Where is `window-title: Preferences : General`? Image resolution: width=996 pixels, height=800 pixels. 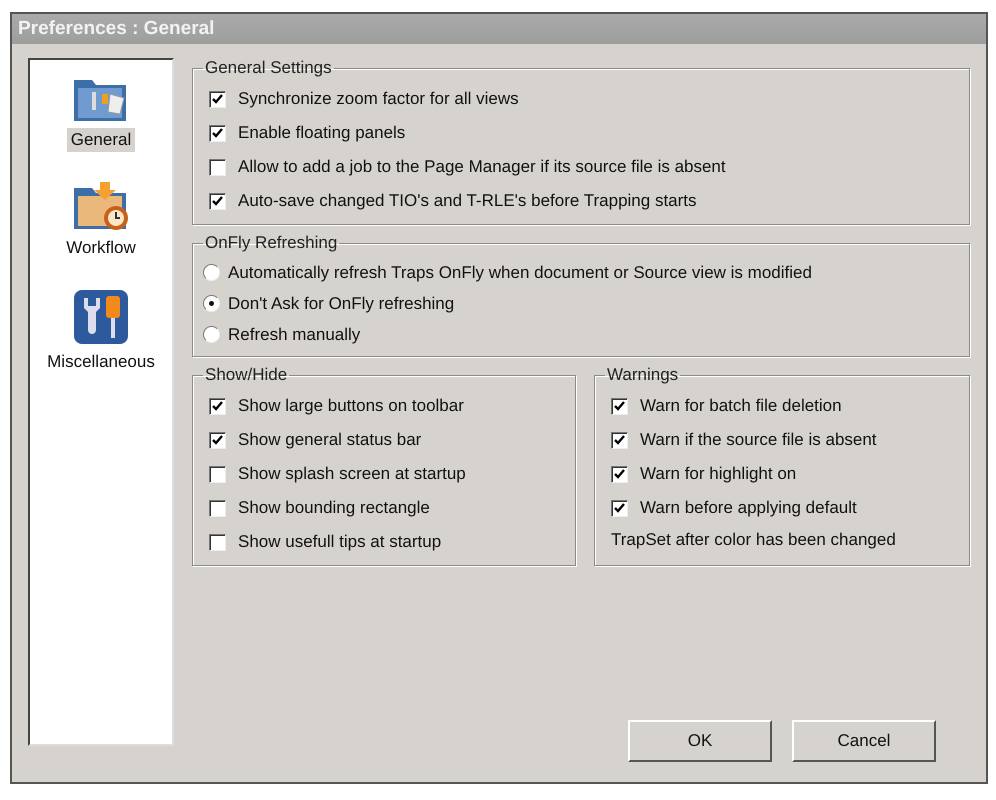
window-title: Preferences : General is located at coordinates (499, 29).